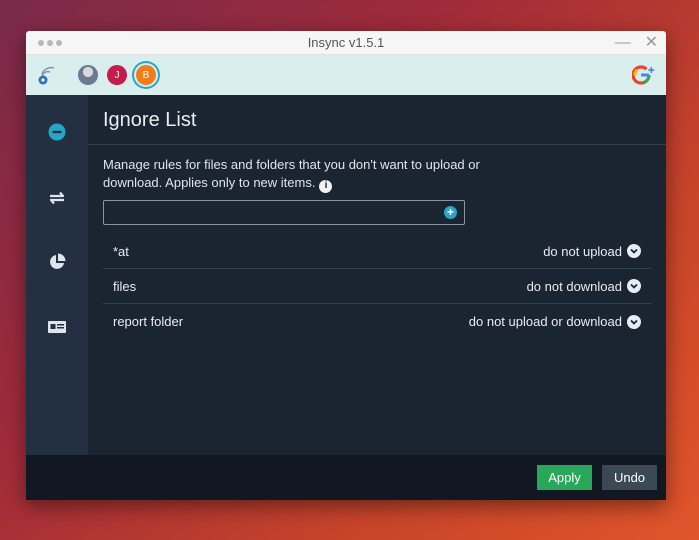 The width and height of the screenshot is (699, 540). What do you see at coordinates (57, 275) in the screenshot?
I see `sidebar` at bounding box center [57, 275].